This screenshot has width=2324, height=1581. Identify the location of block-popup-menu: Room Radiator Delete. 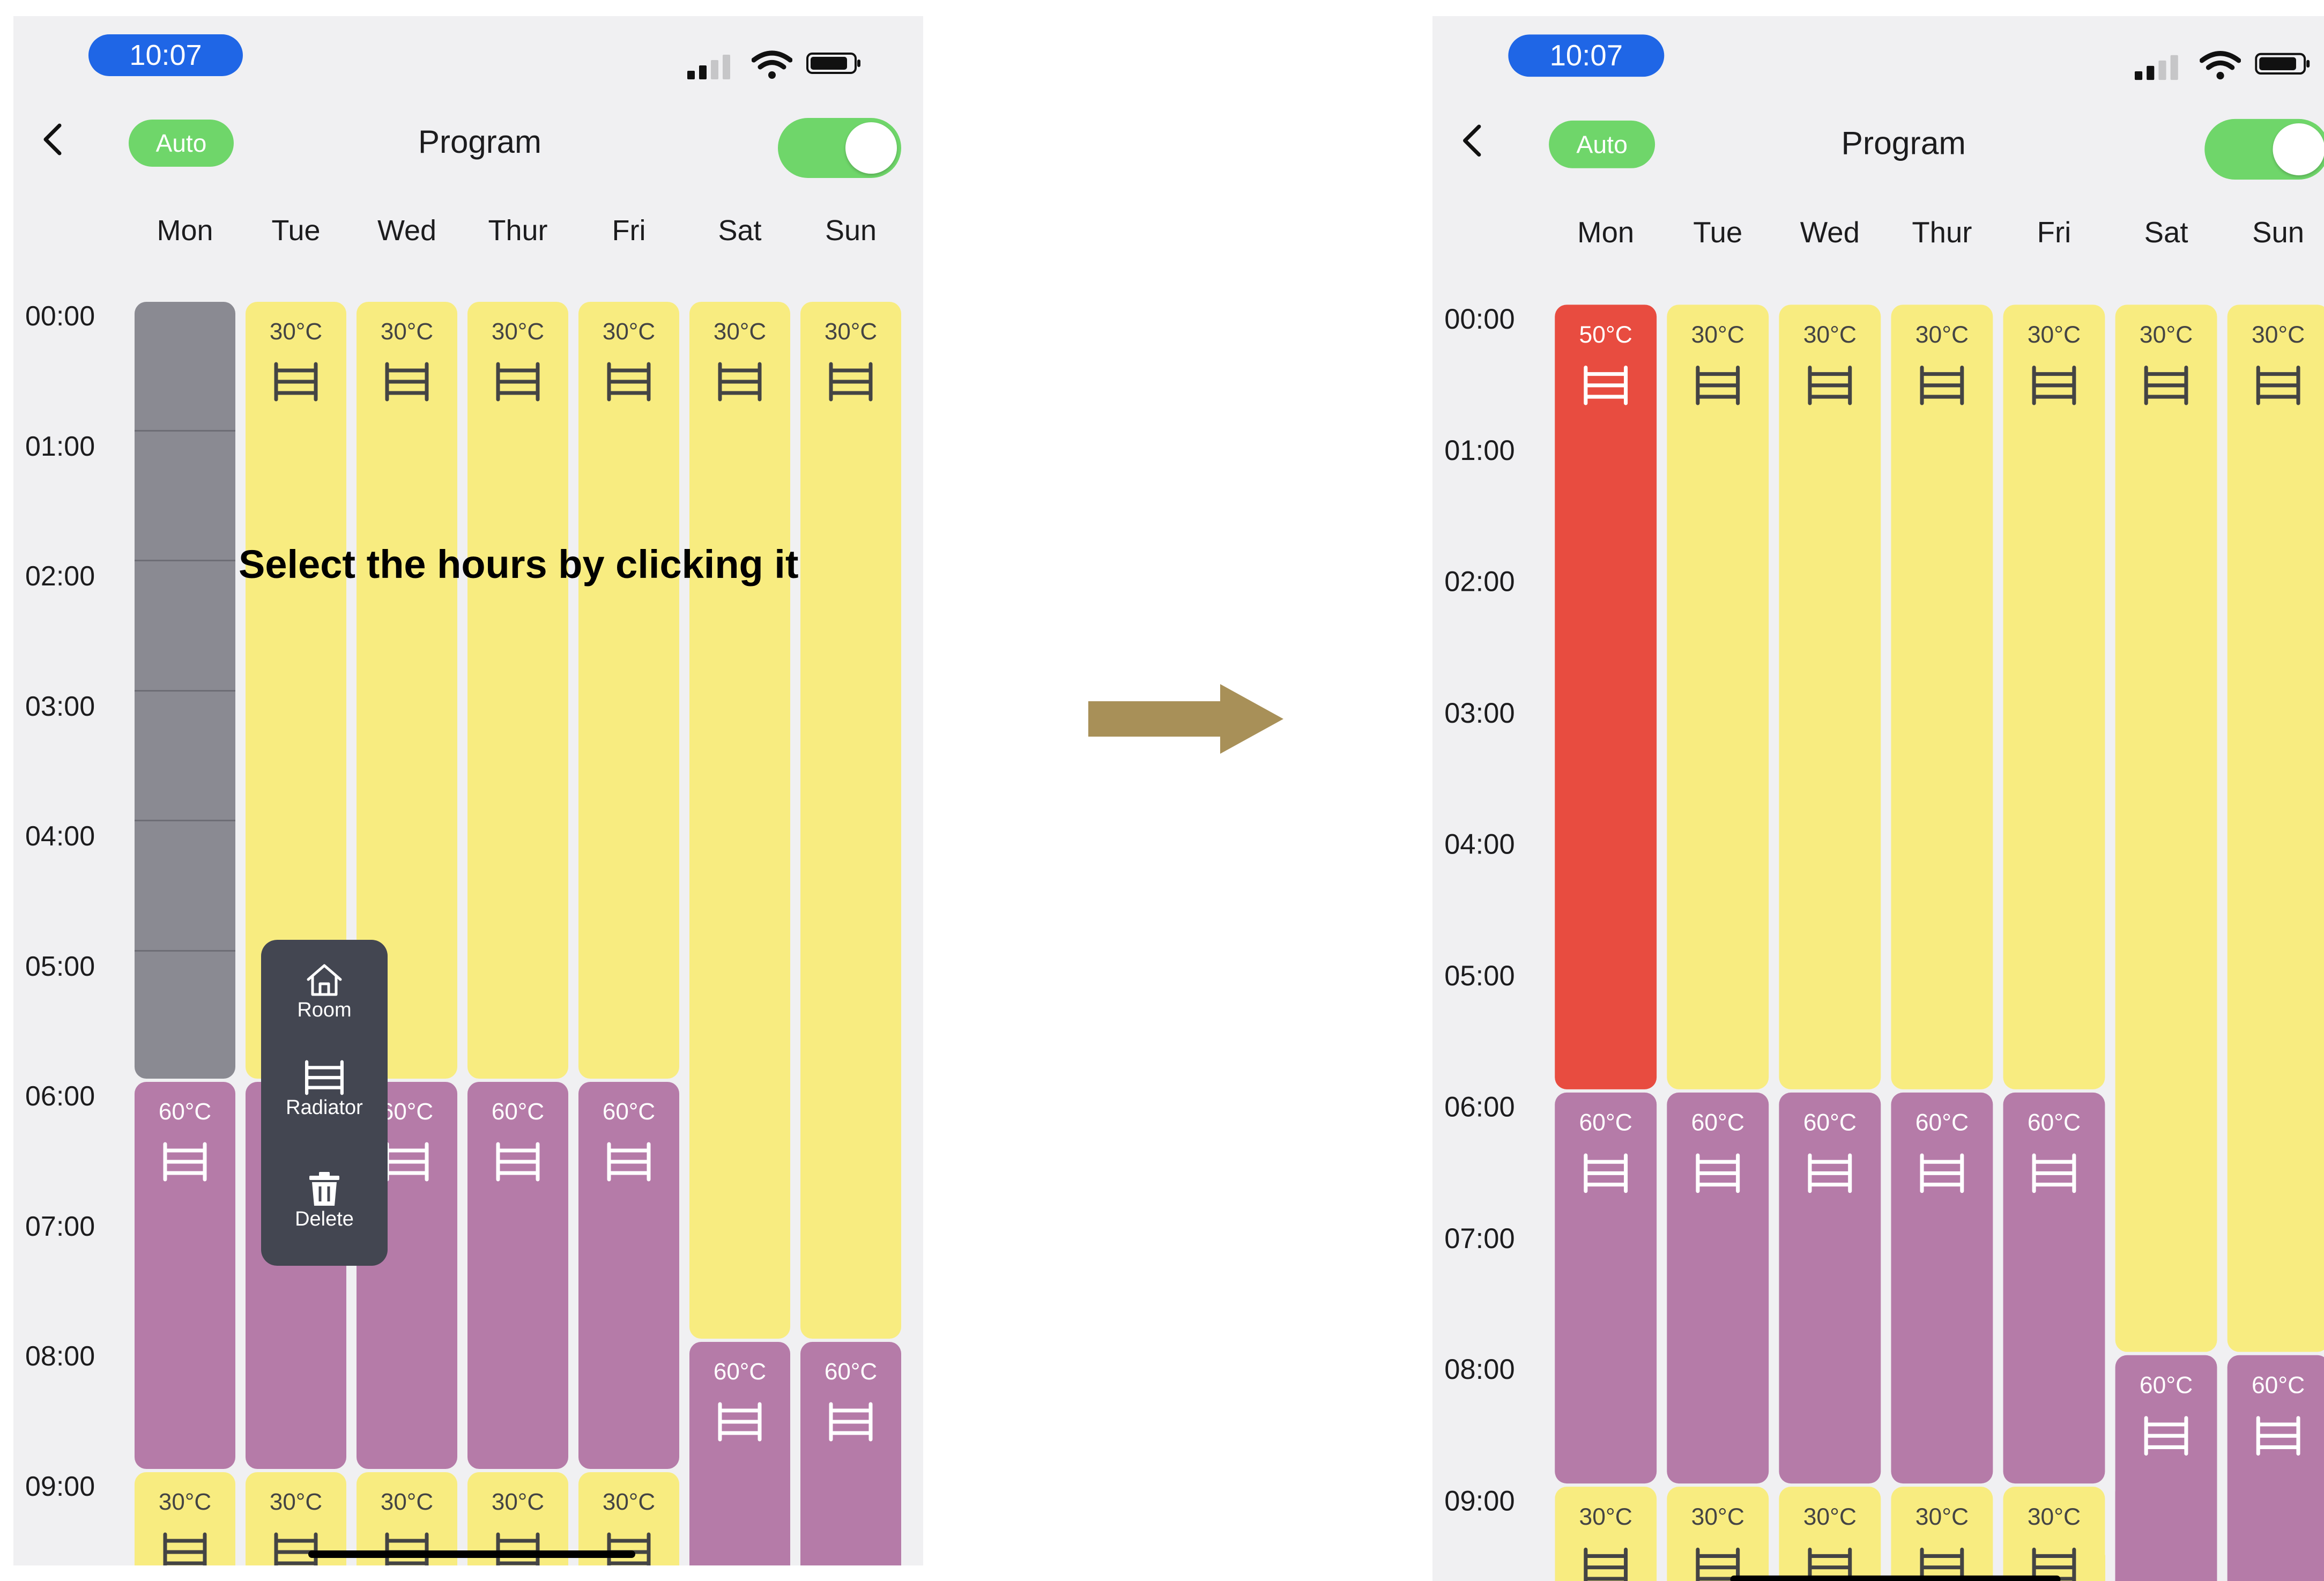
(324, 1103).